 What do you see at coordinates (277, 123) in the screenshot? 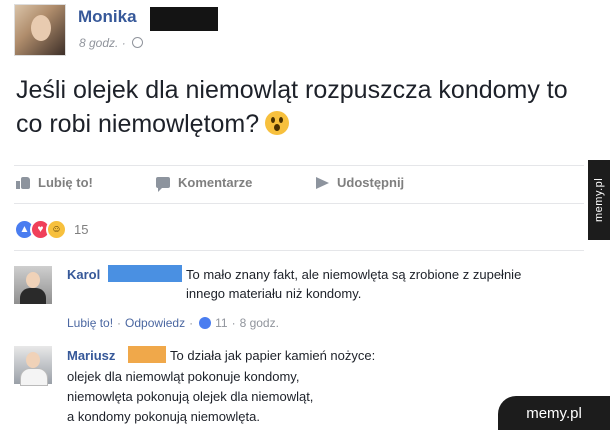
I see `wow-emoji-icon` at bounding box center [277, 123].